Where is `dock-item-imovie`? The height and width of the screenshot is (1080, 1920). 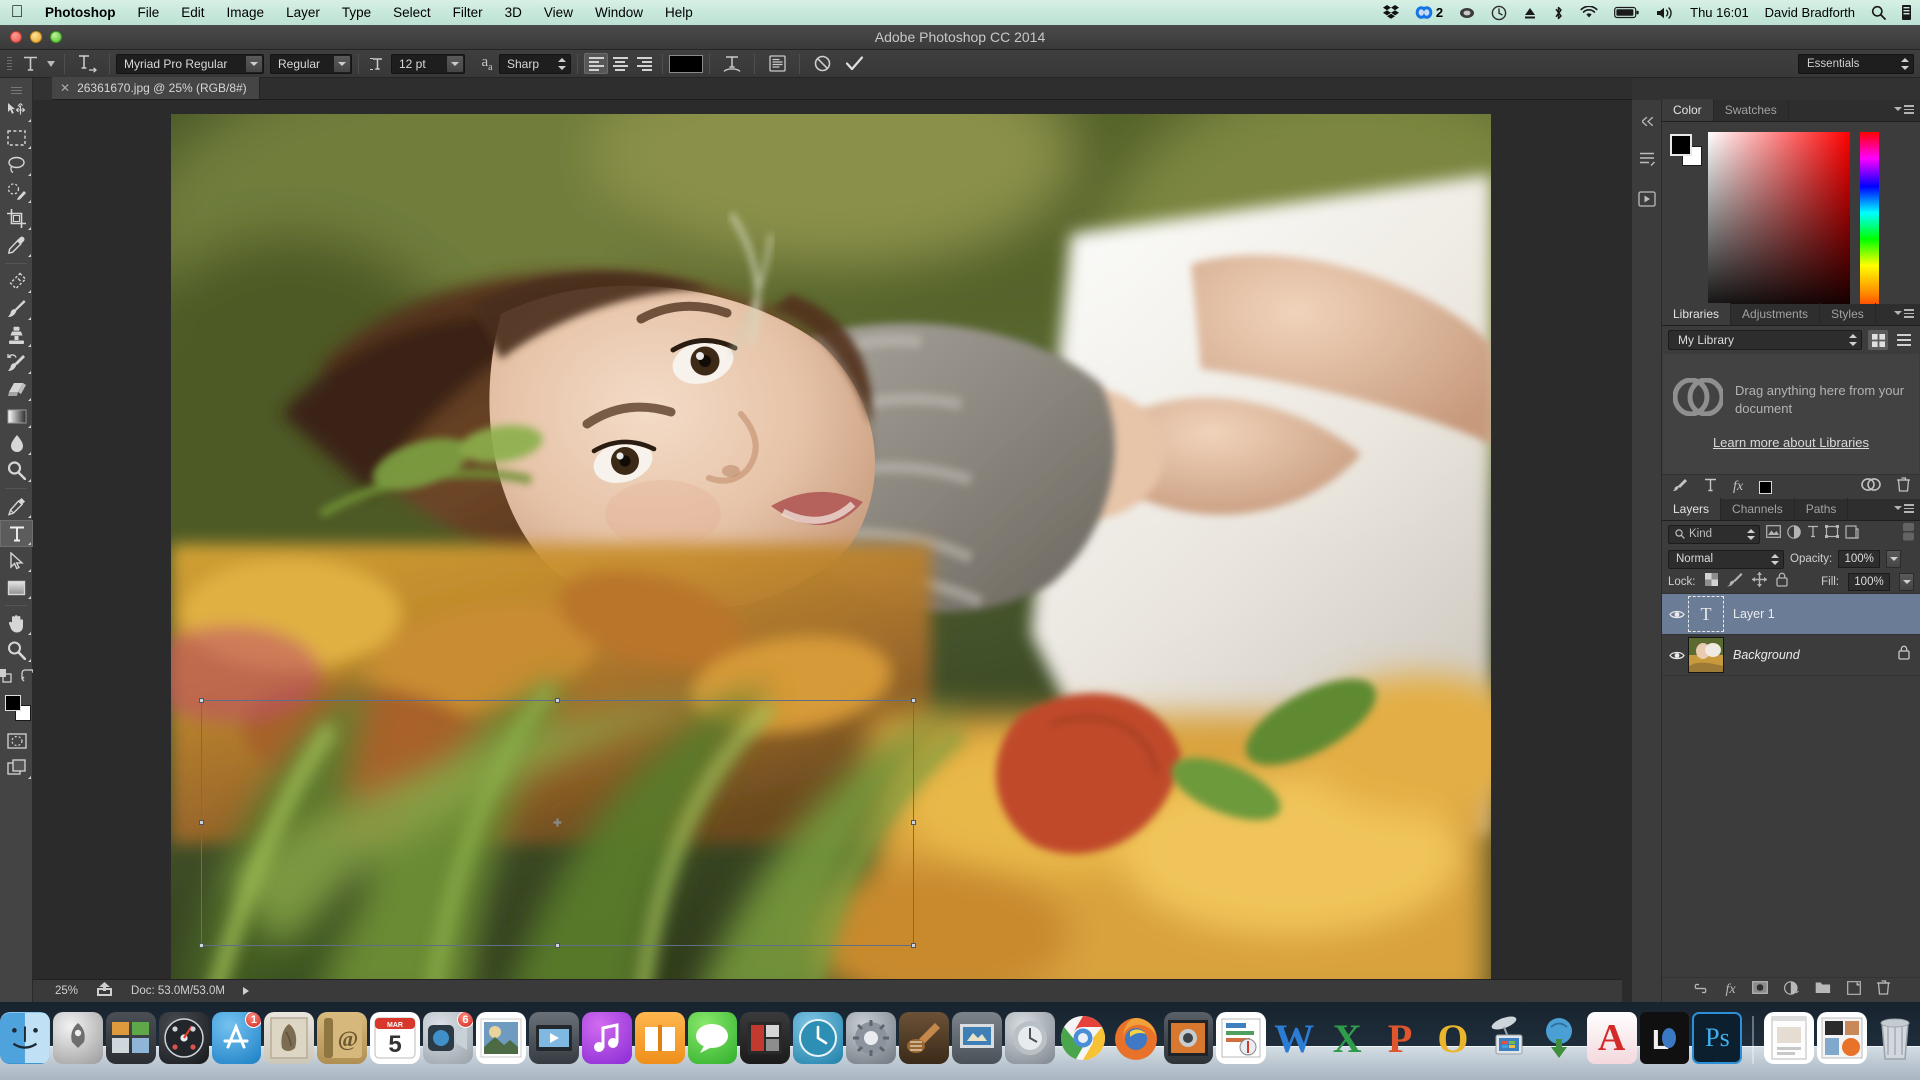 dock-item-imovie is located at coordinates (553, 1038).